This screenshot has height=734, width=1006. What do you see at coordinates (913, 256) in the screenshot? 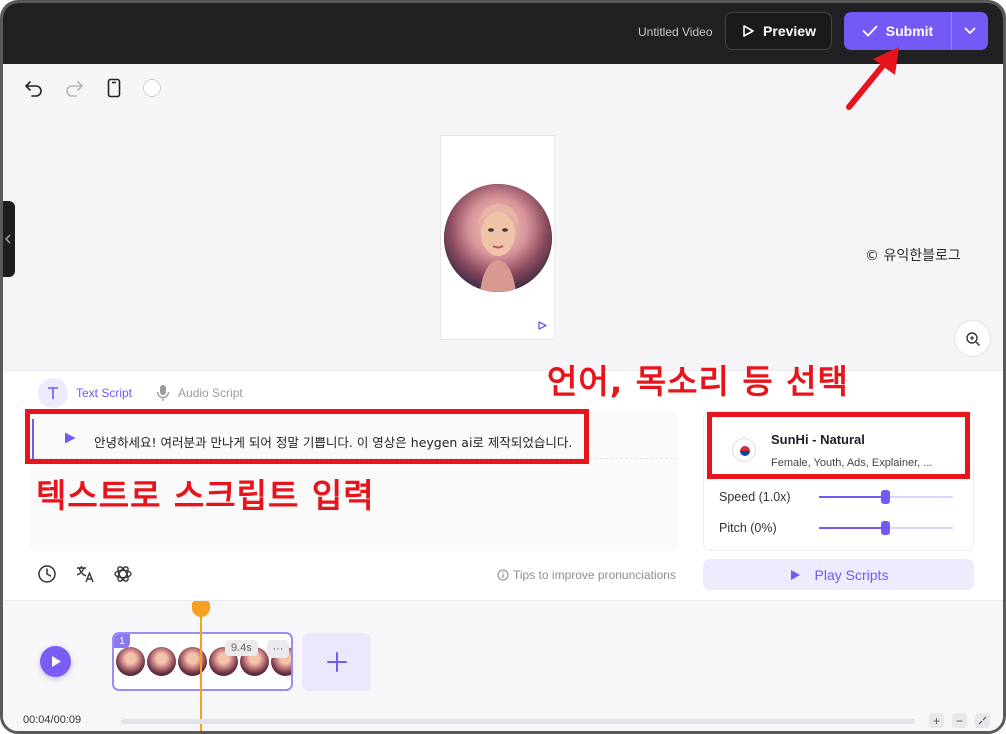
I see `watermark-text: © 유익한블로그` at bounding box center [913, 256].